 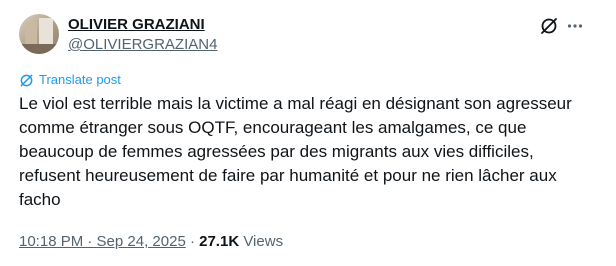 I want to click on grok-button, so click(x=549, y=26).